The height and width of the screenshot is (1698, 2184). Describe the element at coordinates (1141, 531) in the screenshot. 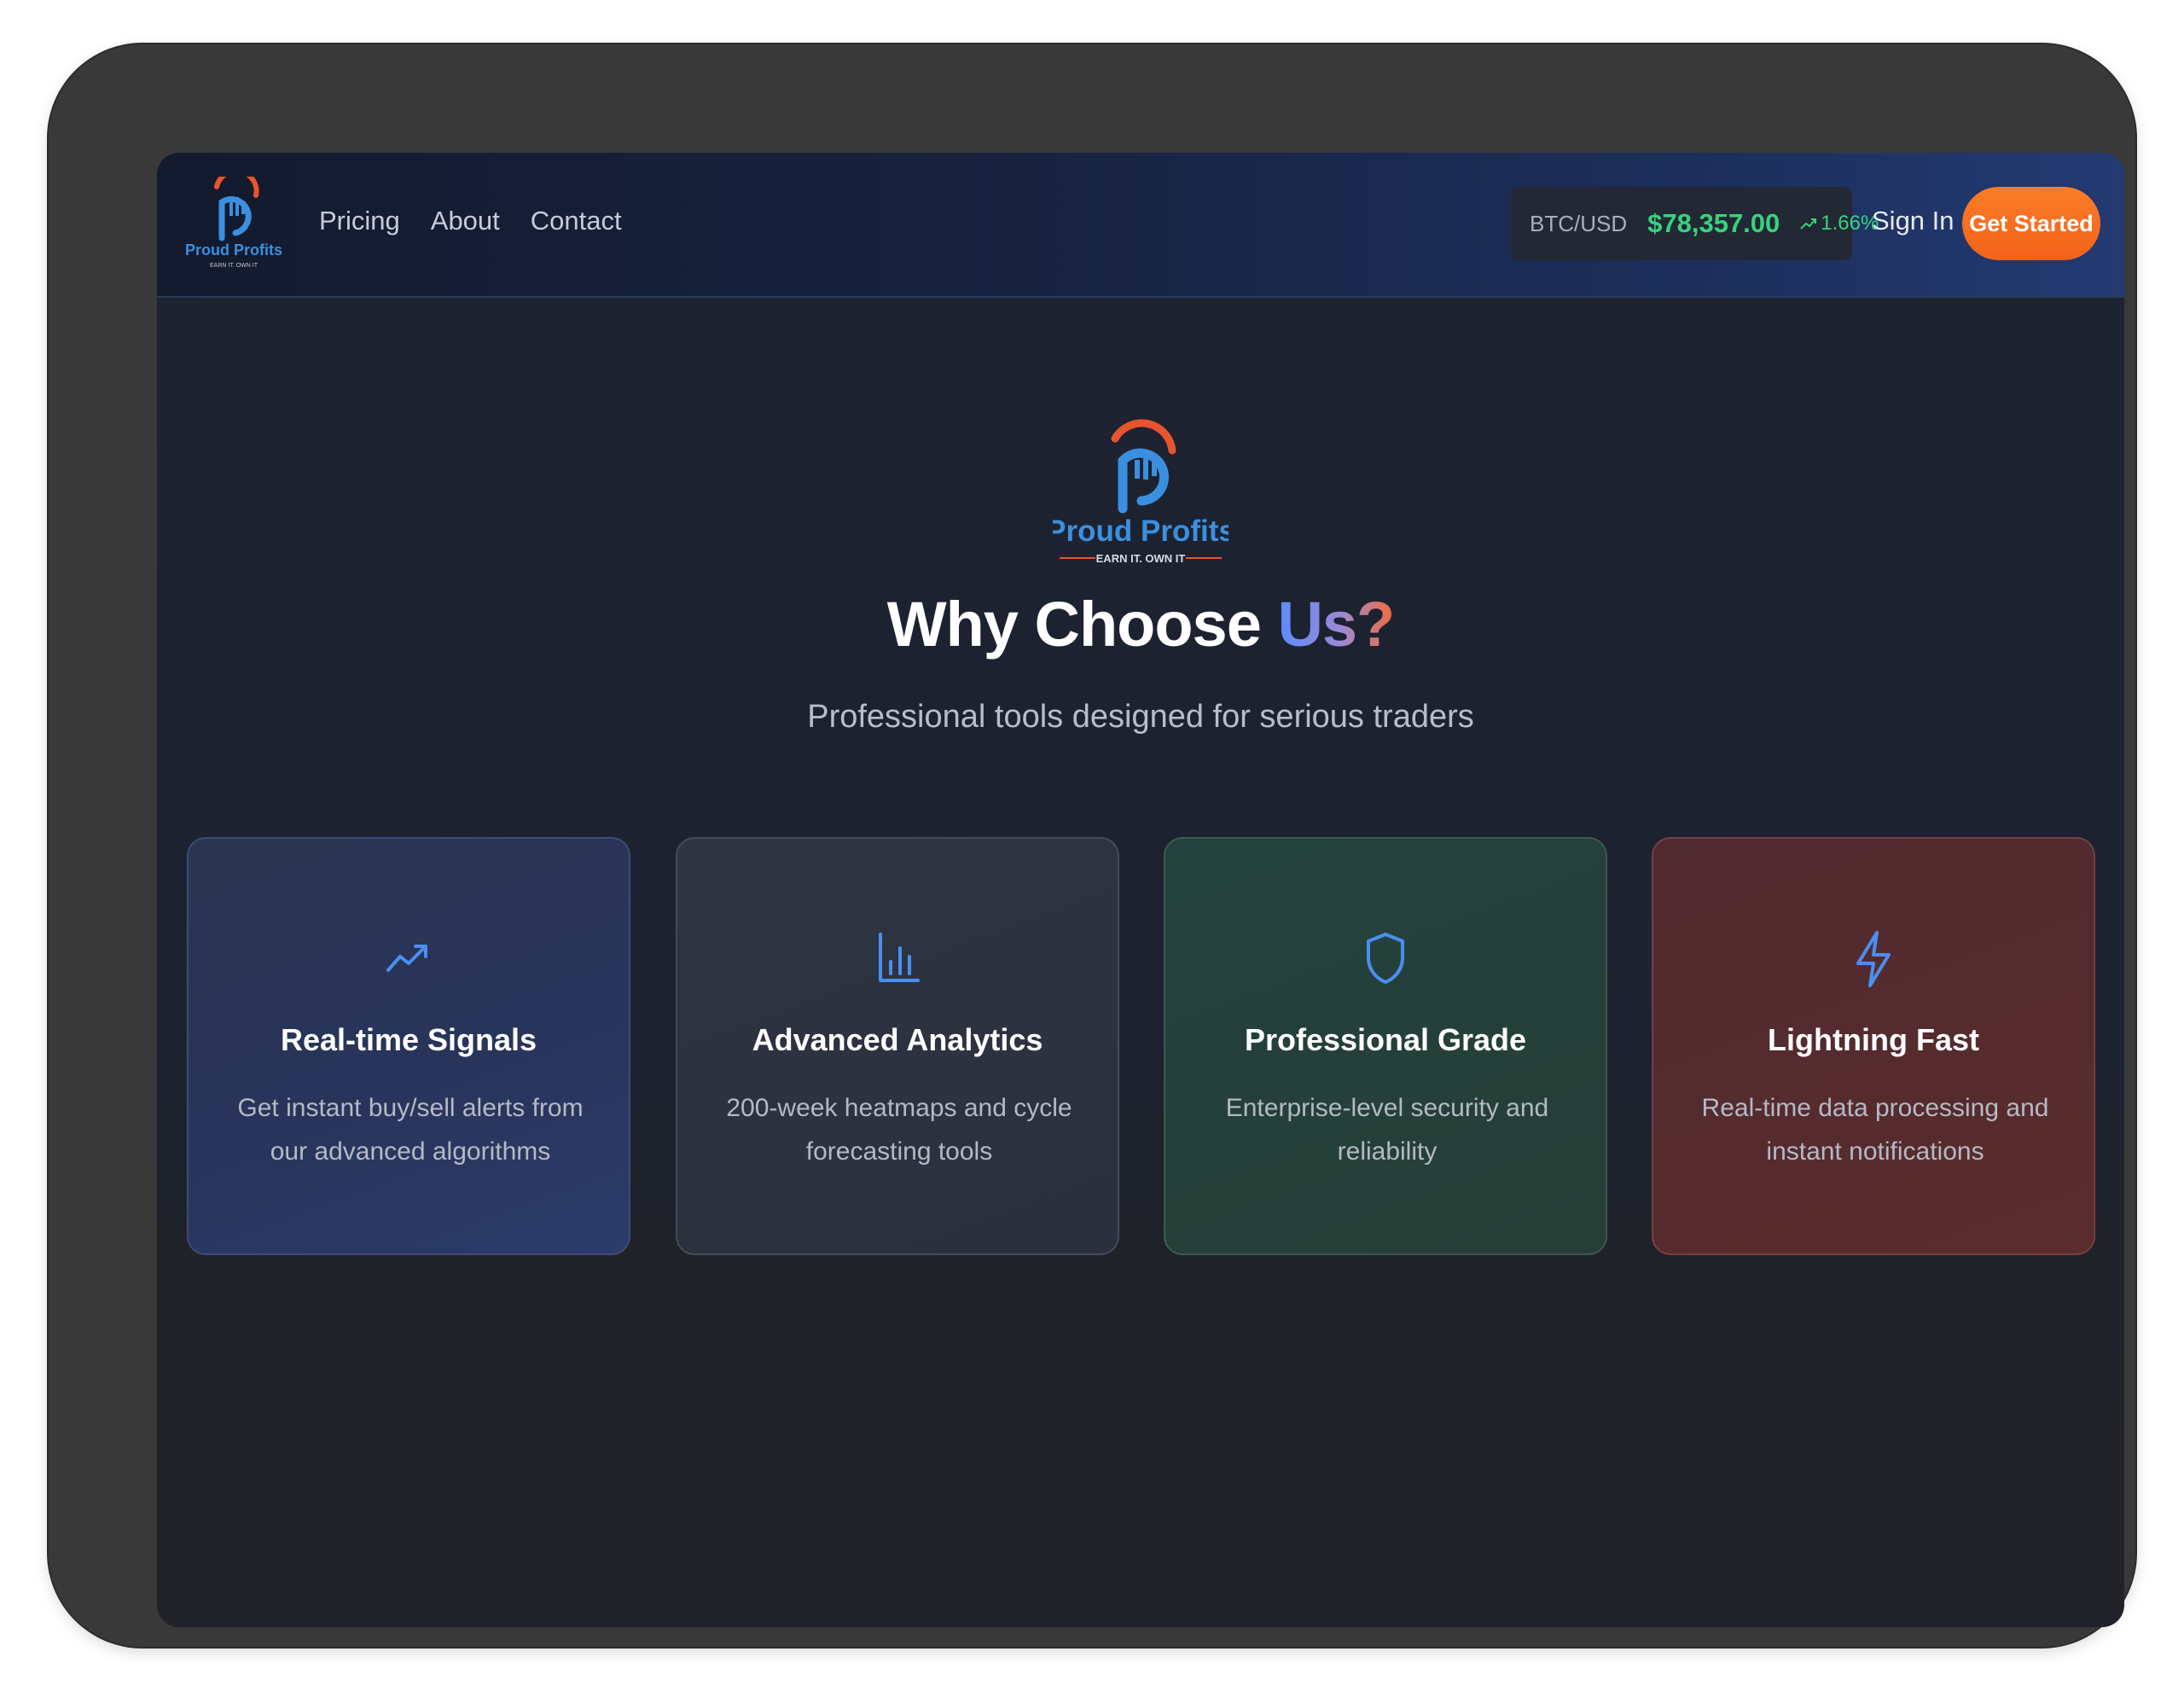

I see `hero-brand-name: Proud Profits` at that location.